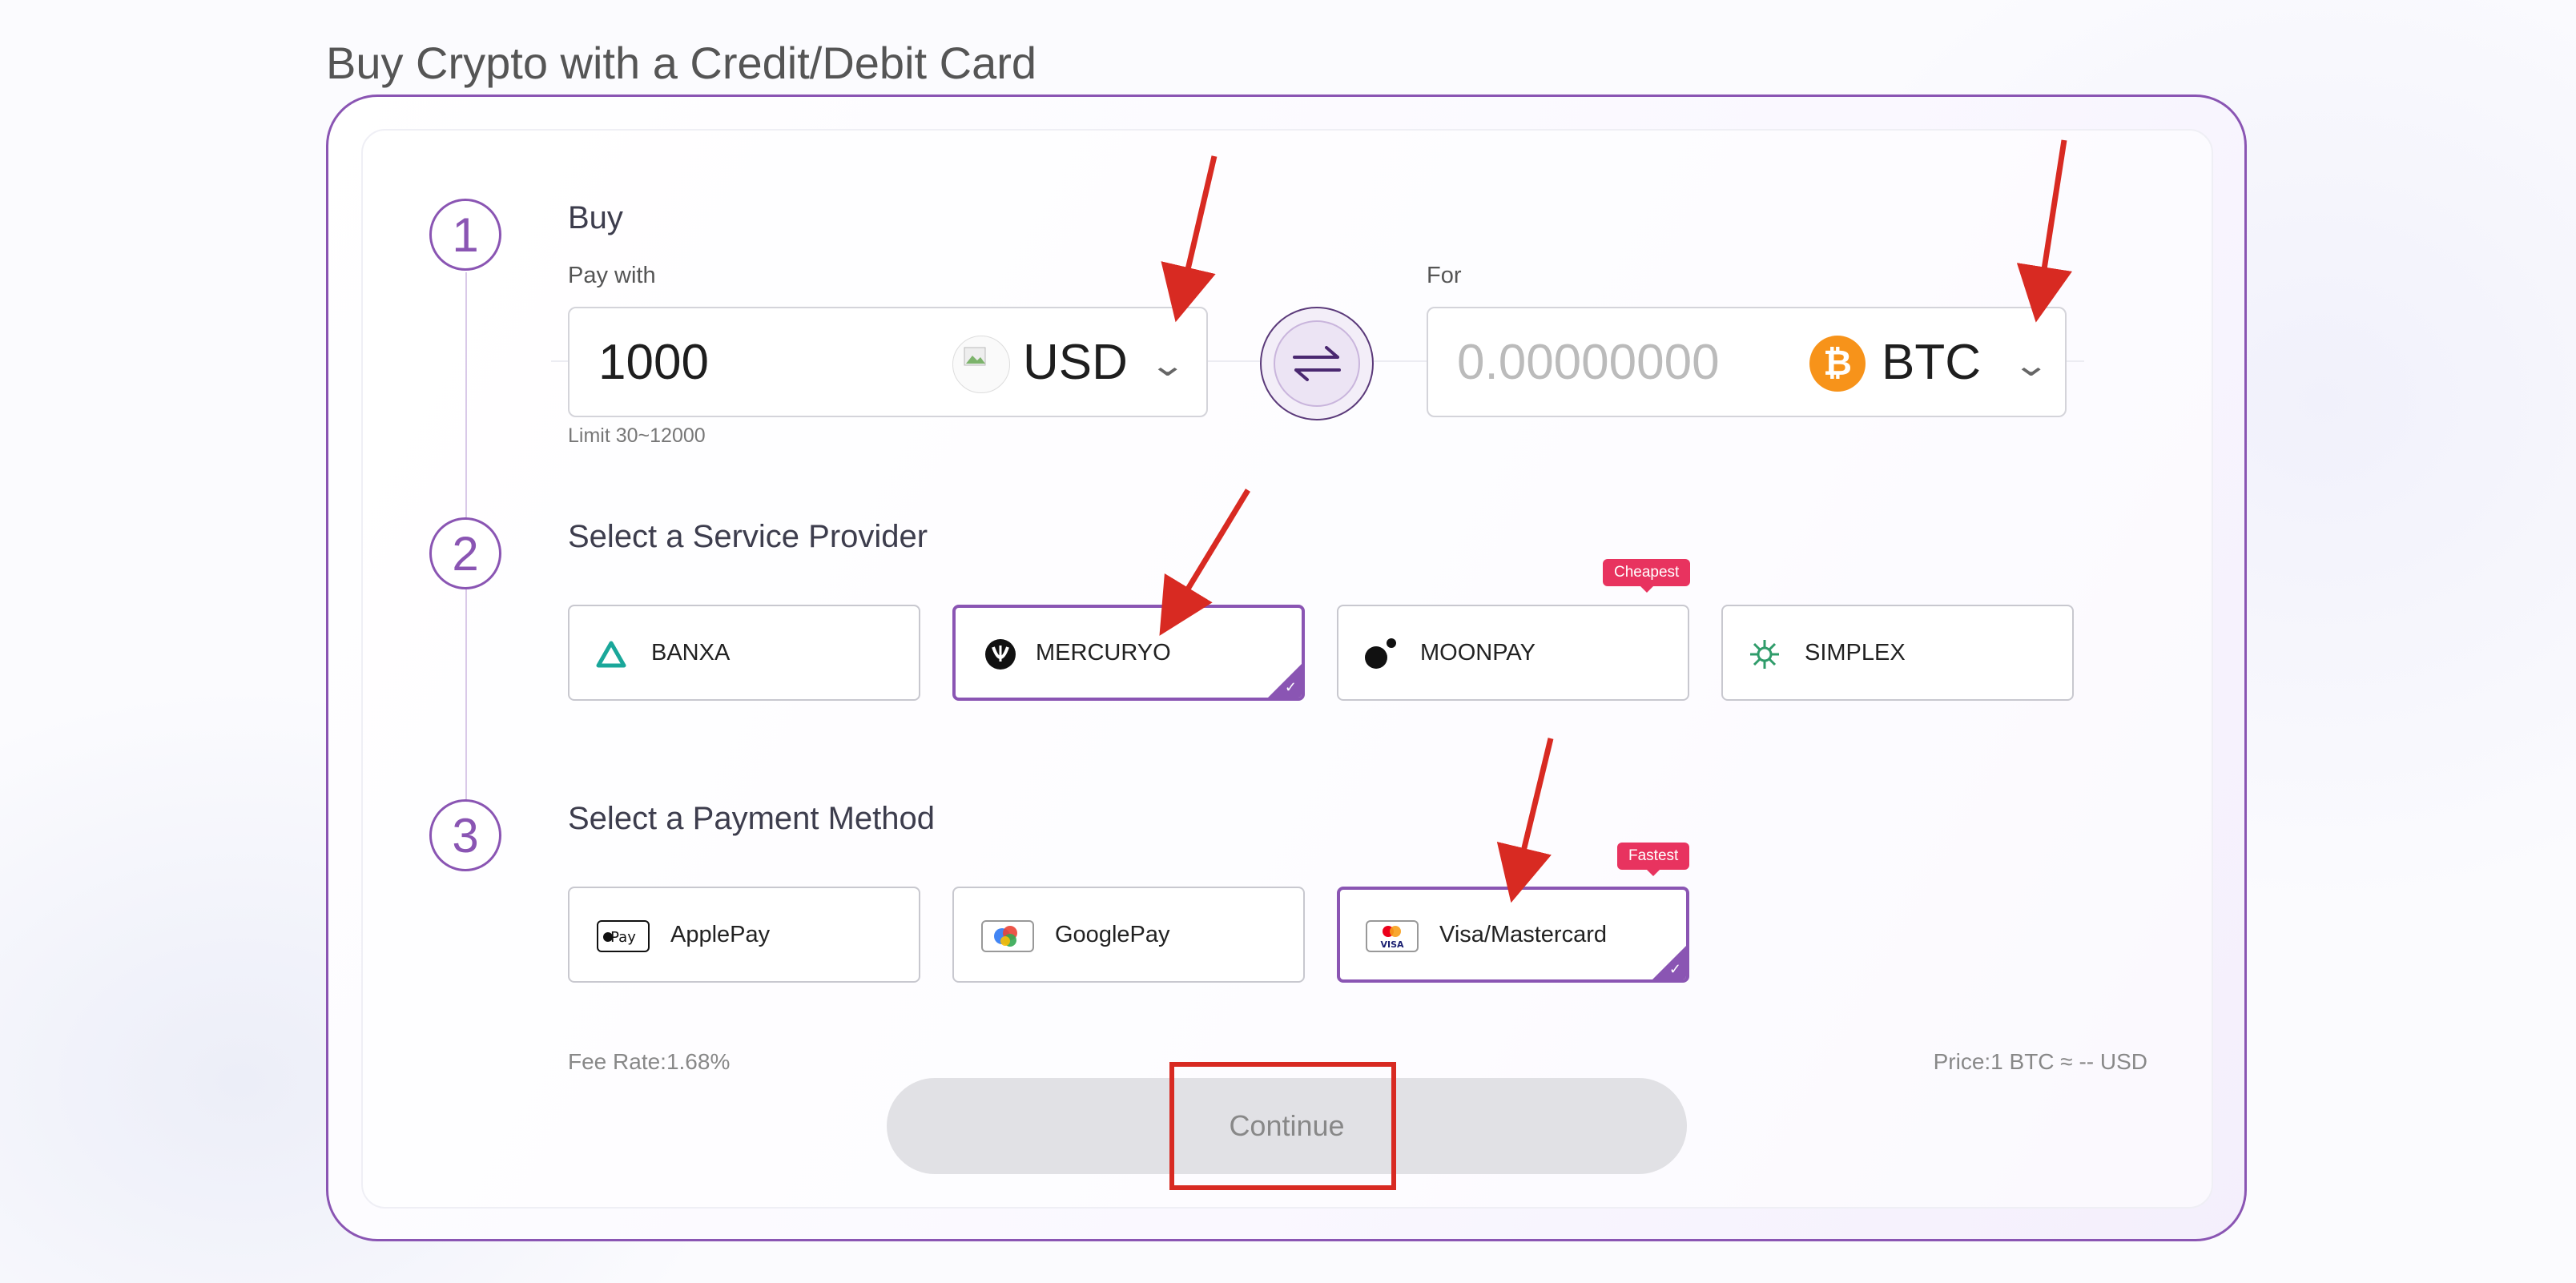 The height and width of the screenshot is (1283, 2576). What do you see at coordinates (721, 934) in the screenshot?
I see `payment-label: ApplePay` at bounding box center [721, 934].